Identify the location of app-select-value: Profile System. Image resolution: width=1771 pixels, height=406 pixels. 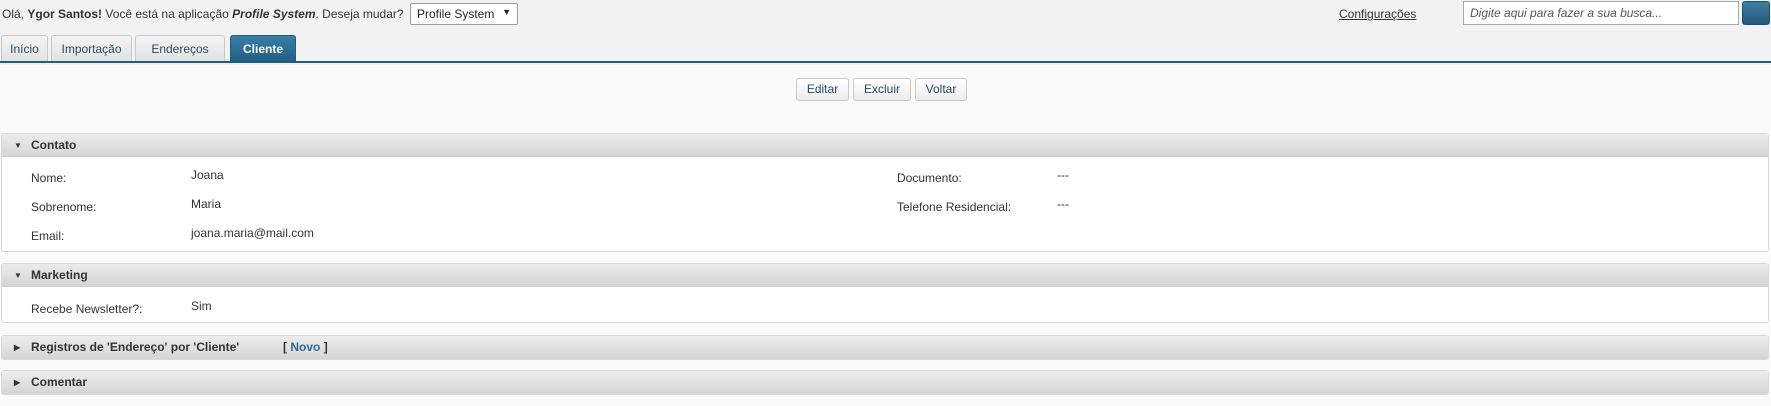
(456, 14).